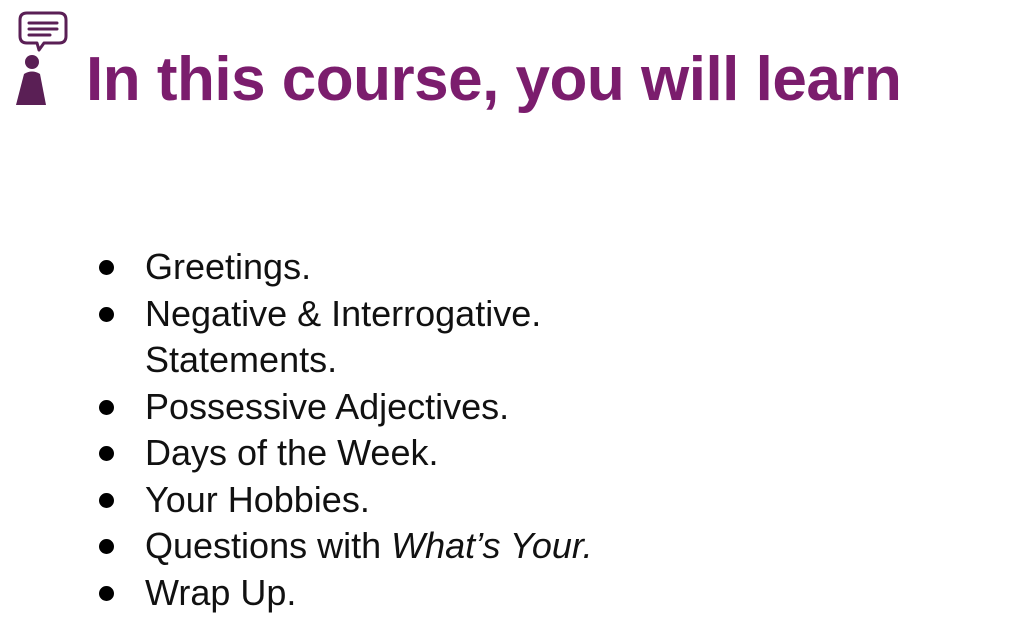  I want to click on emphasis-text: What’s Your., so click(492, 545).